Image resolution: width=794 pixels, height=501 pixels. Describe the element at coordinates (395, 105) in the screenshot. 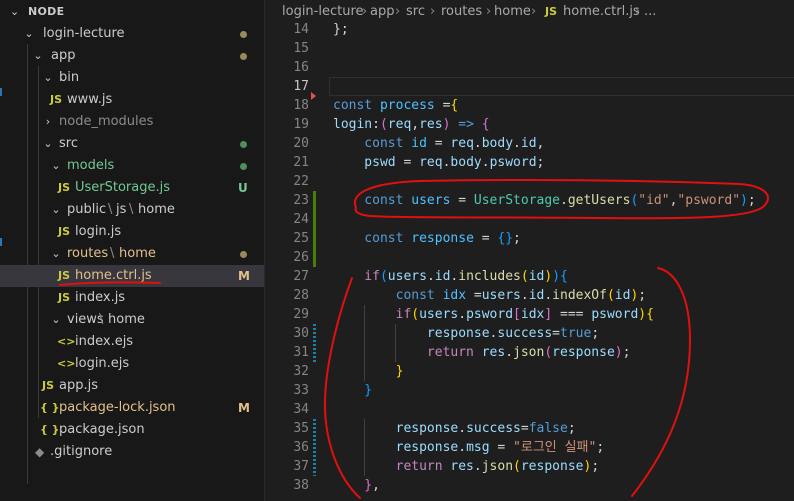

I see `code-line: const process ={` at that location.